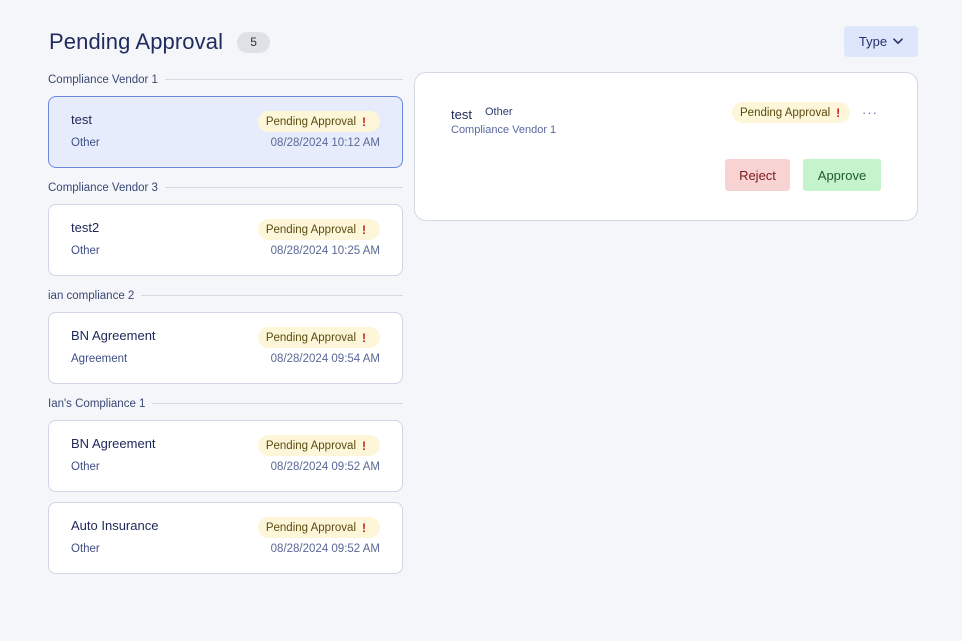 This screenshot has width=962, height=641. I want to click on group-heading: Compliance Vendor 3, so click(225, 187).